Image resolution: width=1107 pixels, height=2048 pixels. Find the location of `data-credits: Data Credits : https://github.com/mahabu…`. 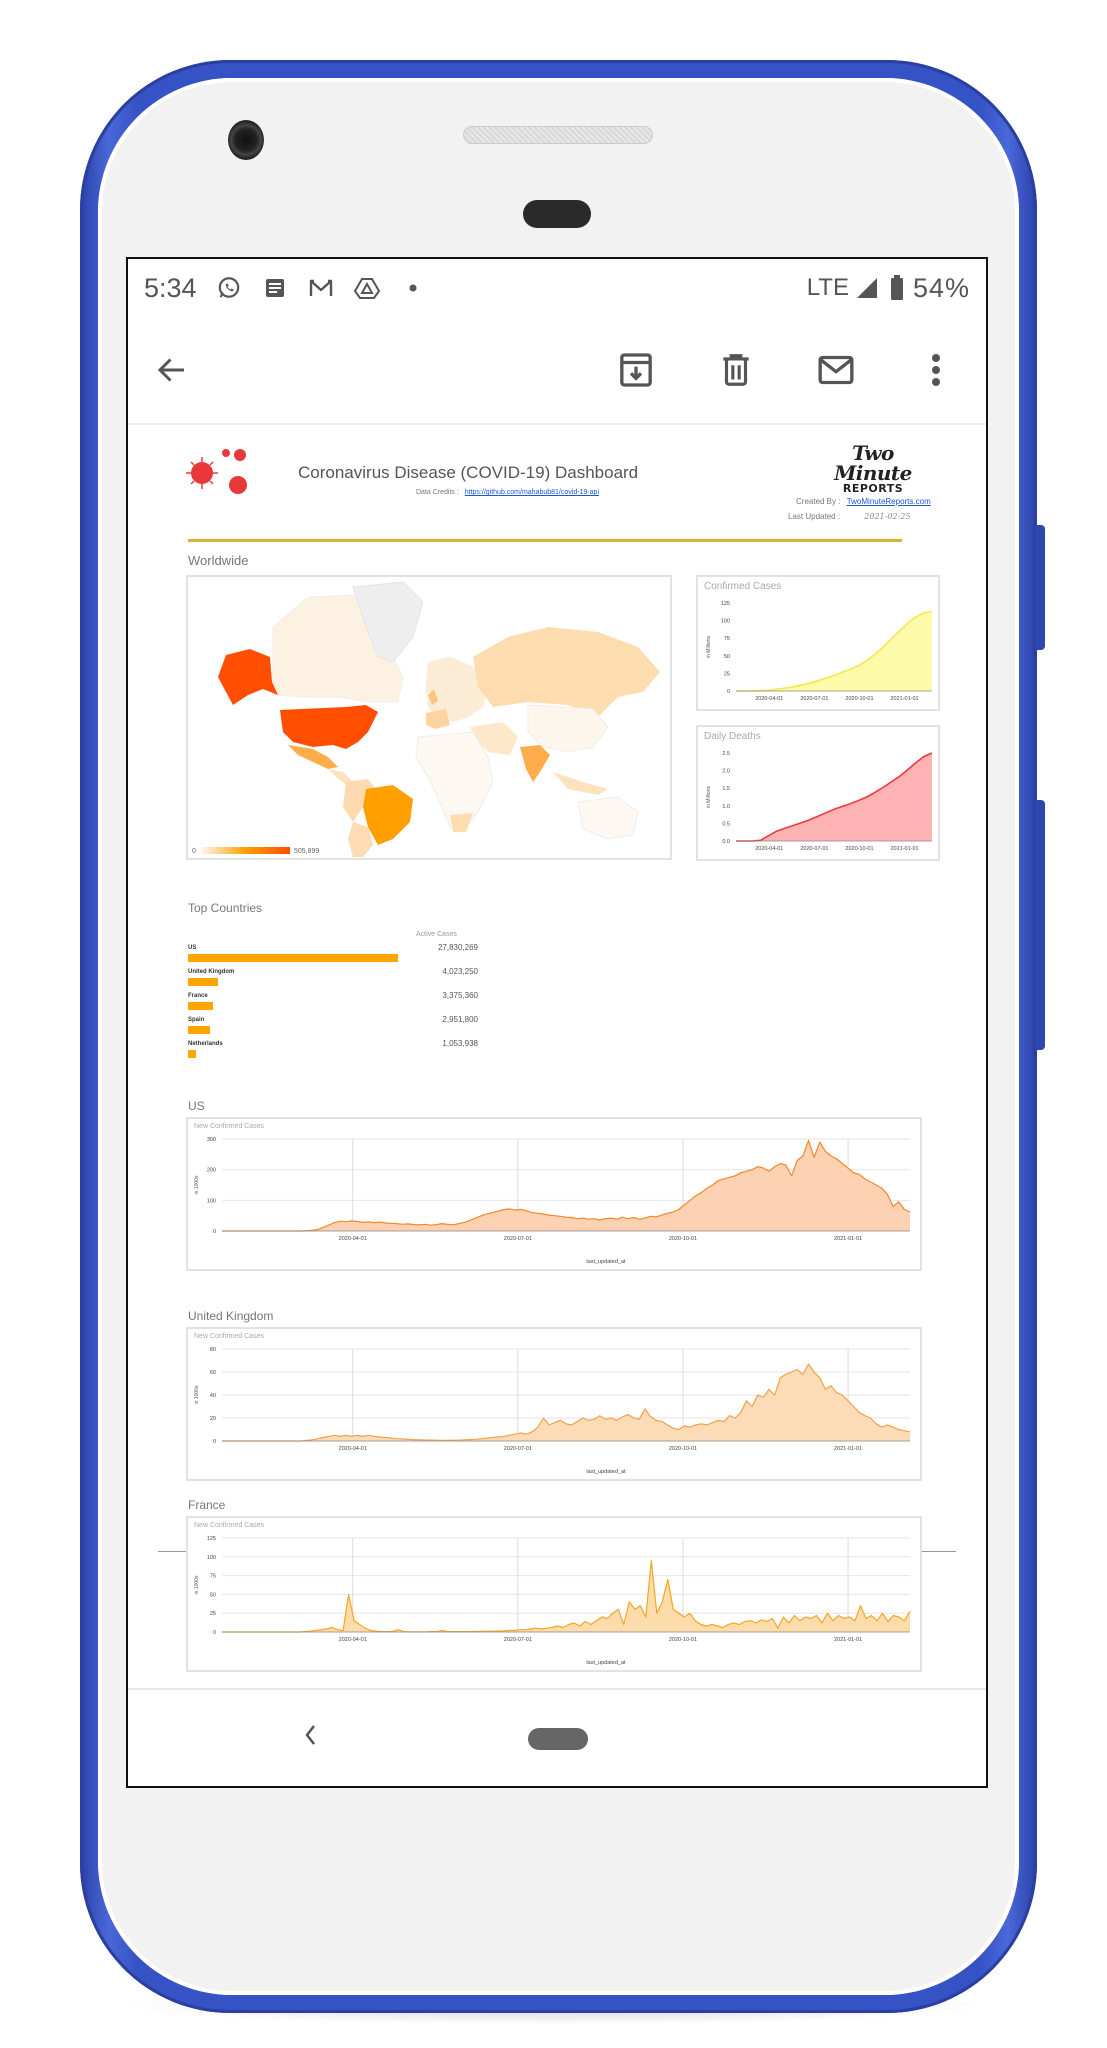

data-credits: Data Credits : https://github.com/mahabu… is located at coordinates (507, 492).